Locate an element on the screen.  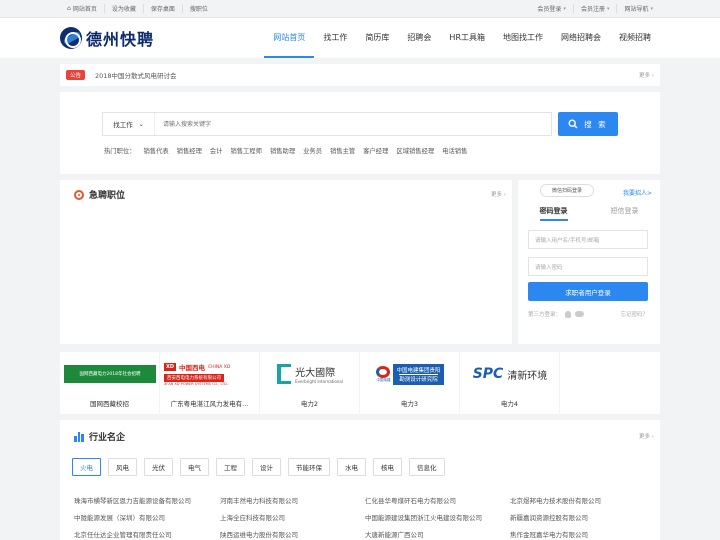
jobseeker-login-button: 求职者用户登录 is located at coordinates (588, 291).